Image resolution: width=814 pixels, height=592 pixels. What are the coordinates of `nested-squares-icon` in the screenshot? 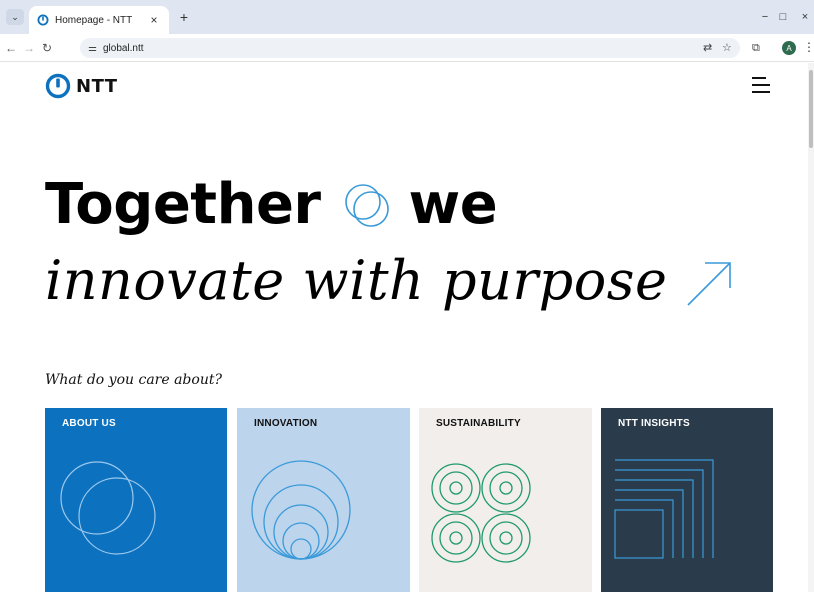 It's located at (664, 509).